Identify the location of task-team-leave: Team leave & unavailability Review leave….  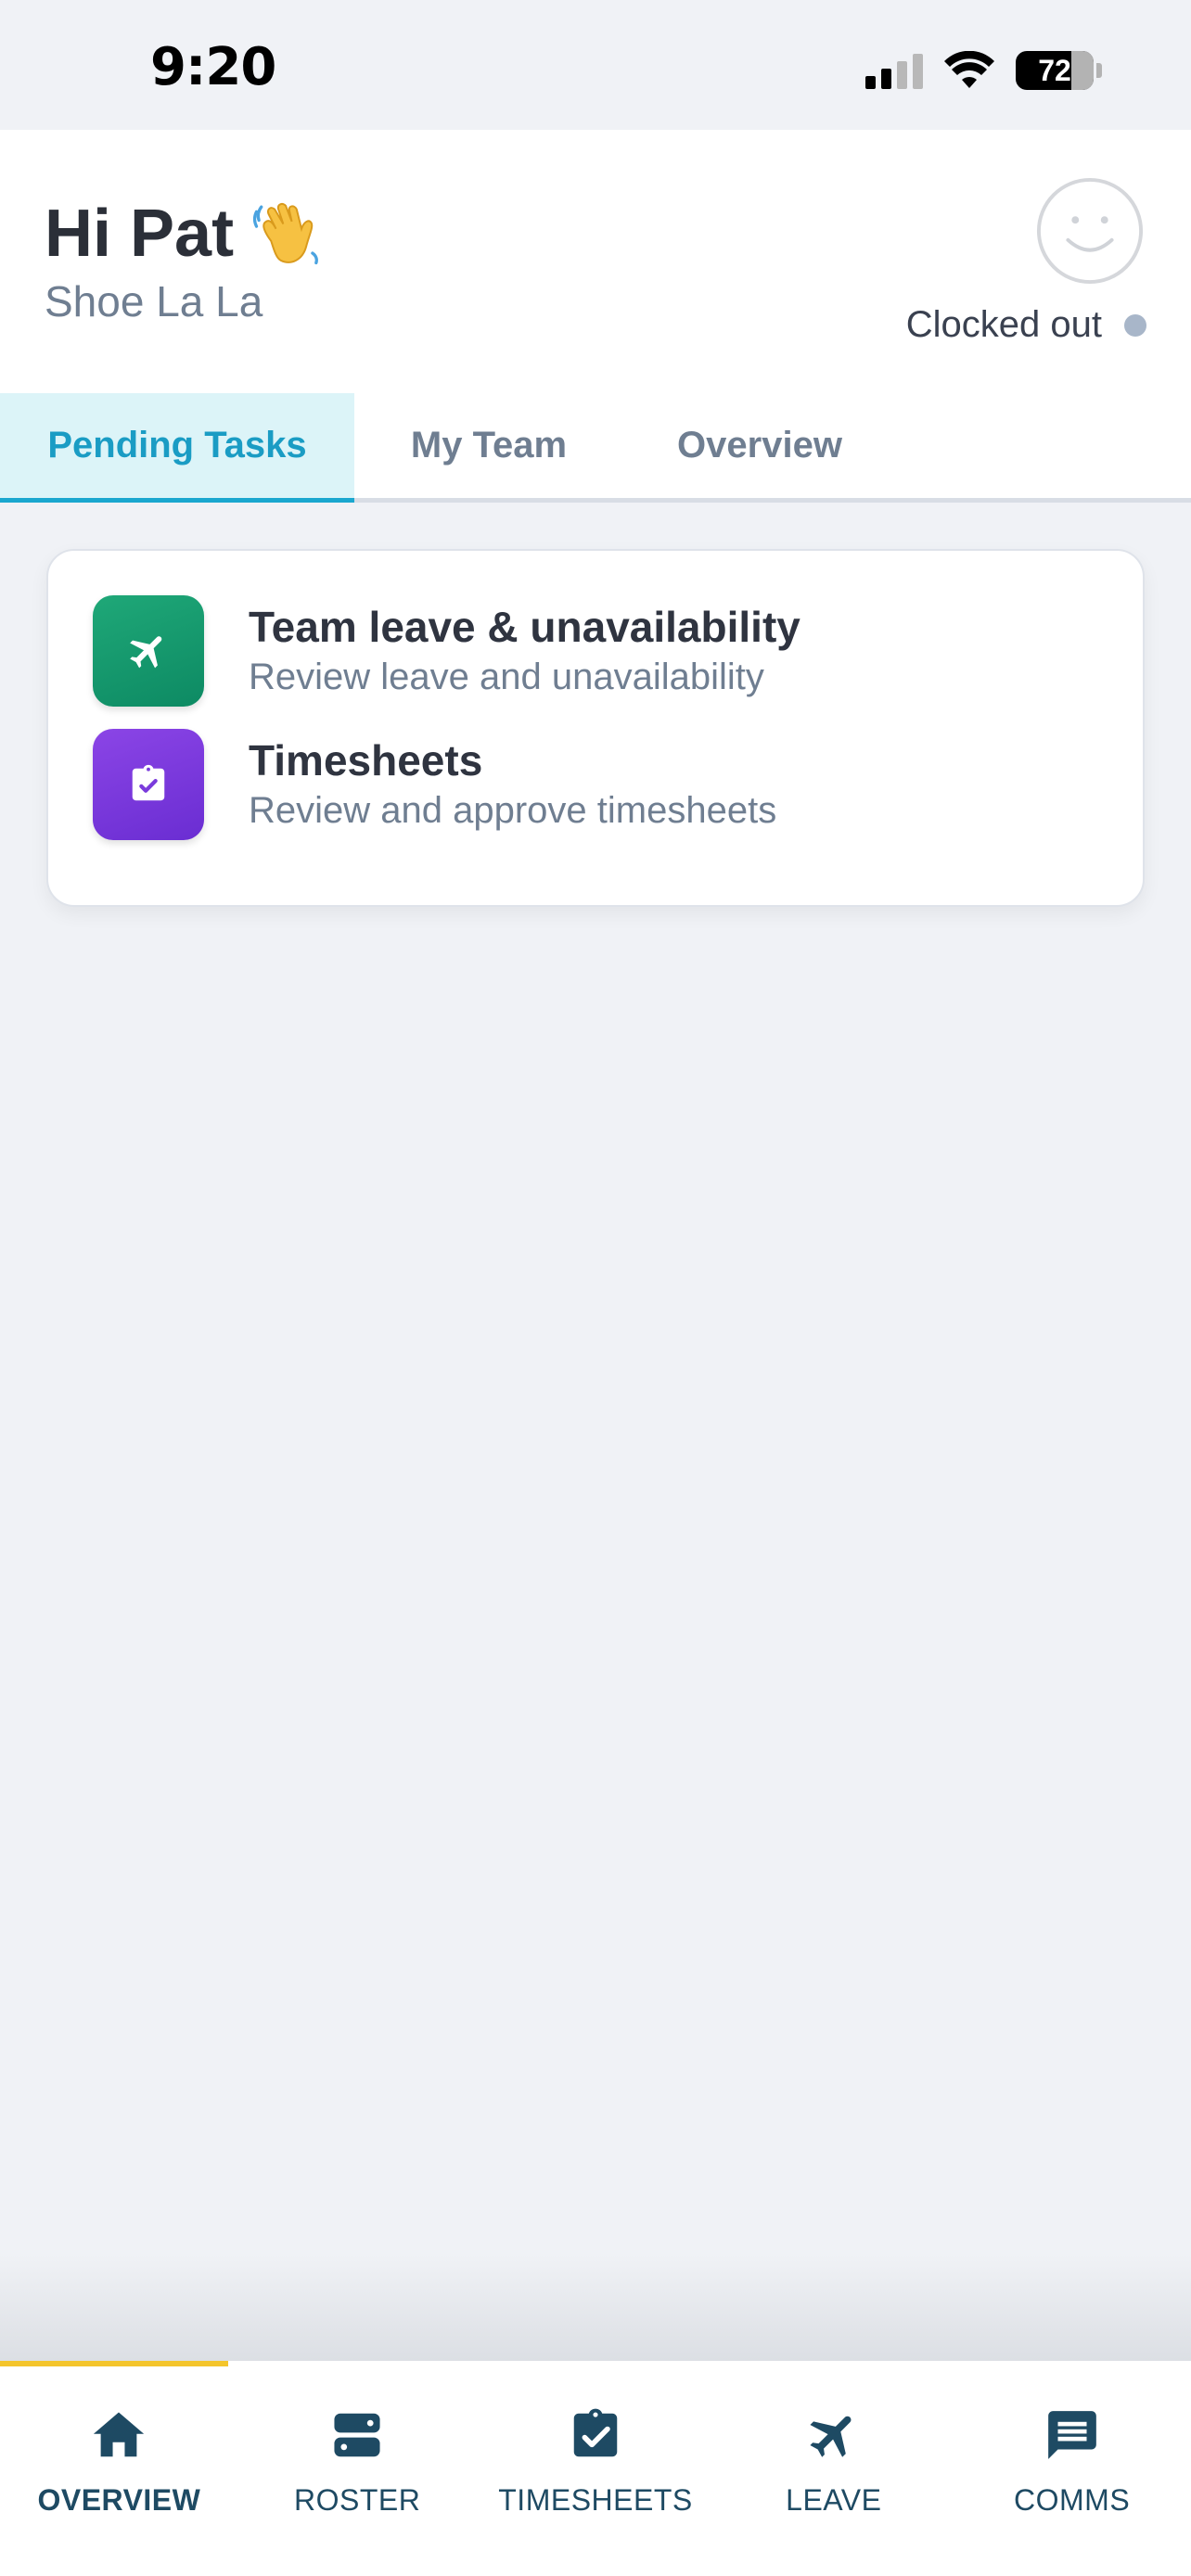
(446, 651).